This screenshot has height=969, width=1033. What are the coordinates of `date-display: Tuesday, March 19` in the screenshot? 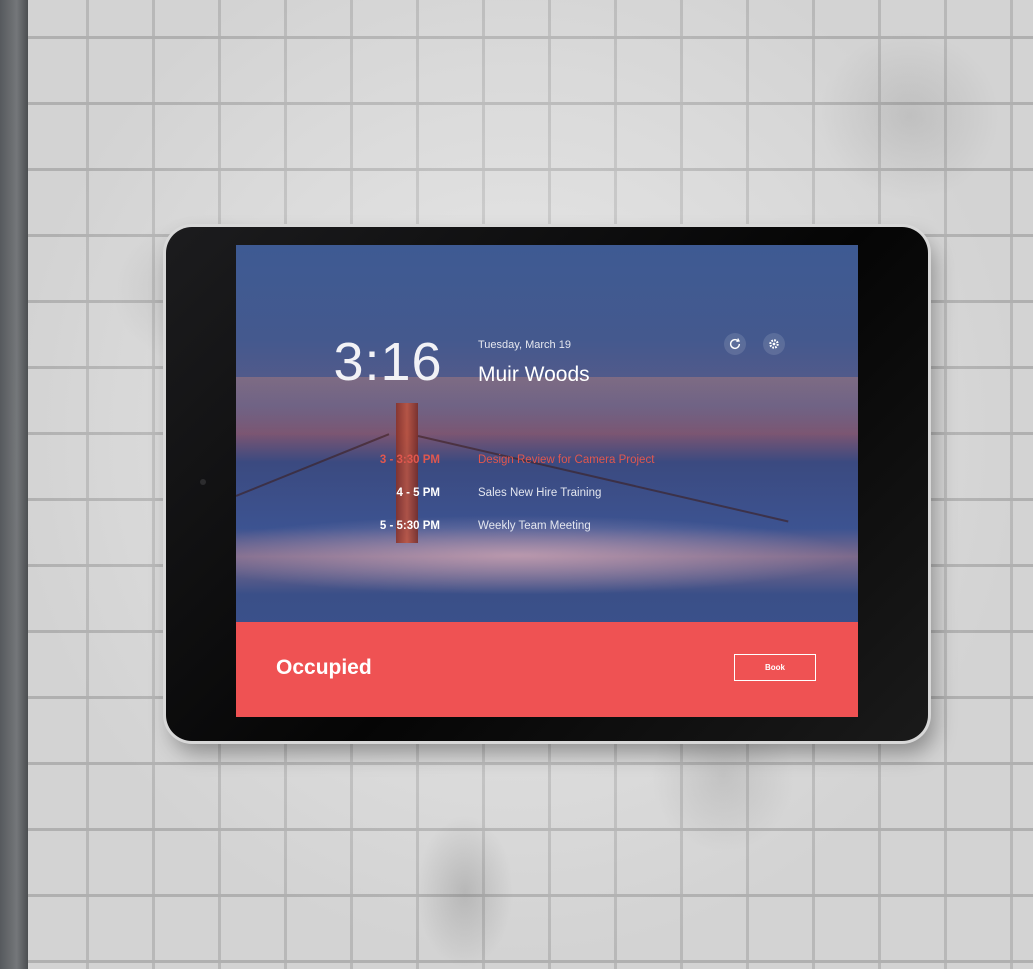 It's located at (524, 345).